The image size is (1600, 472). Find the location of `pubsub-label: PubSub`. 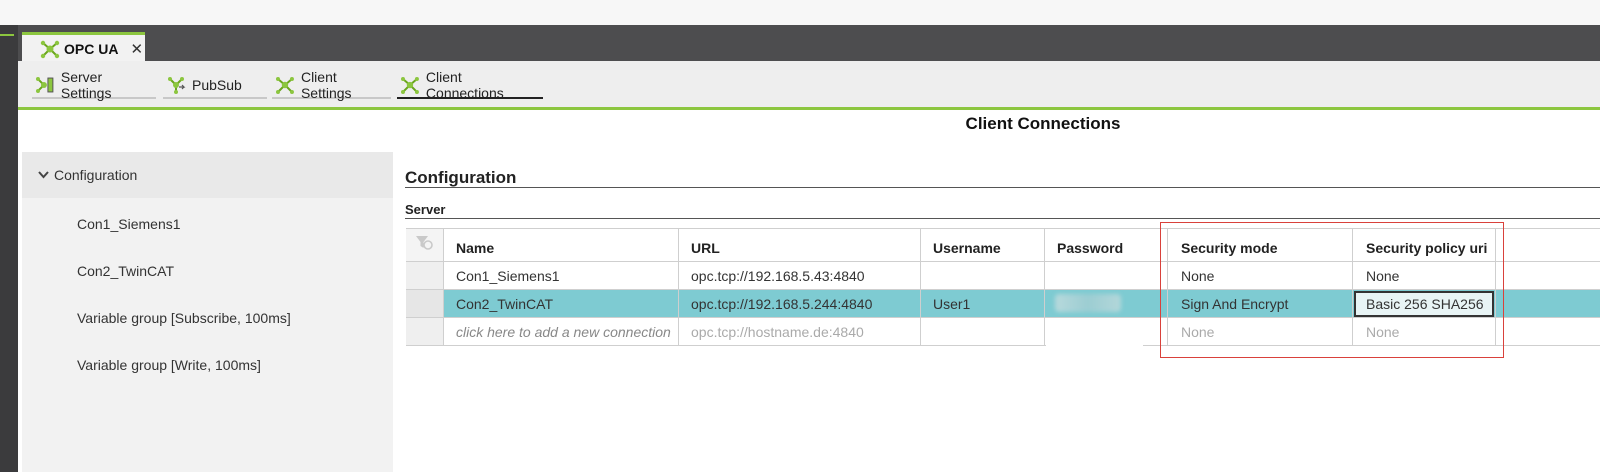

pubsub-label: PubSub is located at coordinates (217, 85).